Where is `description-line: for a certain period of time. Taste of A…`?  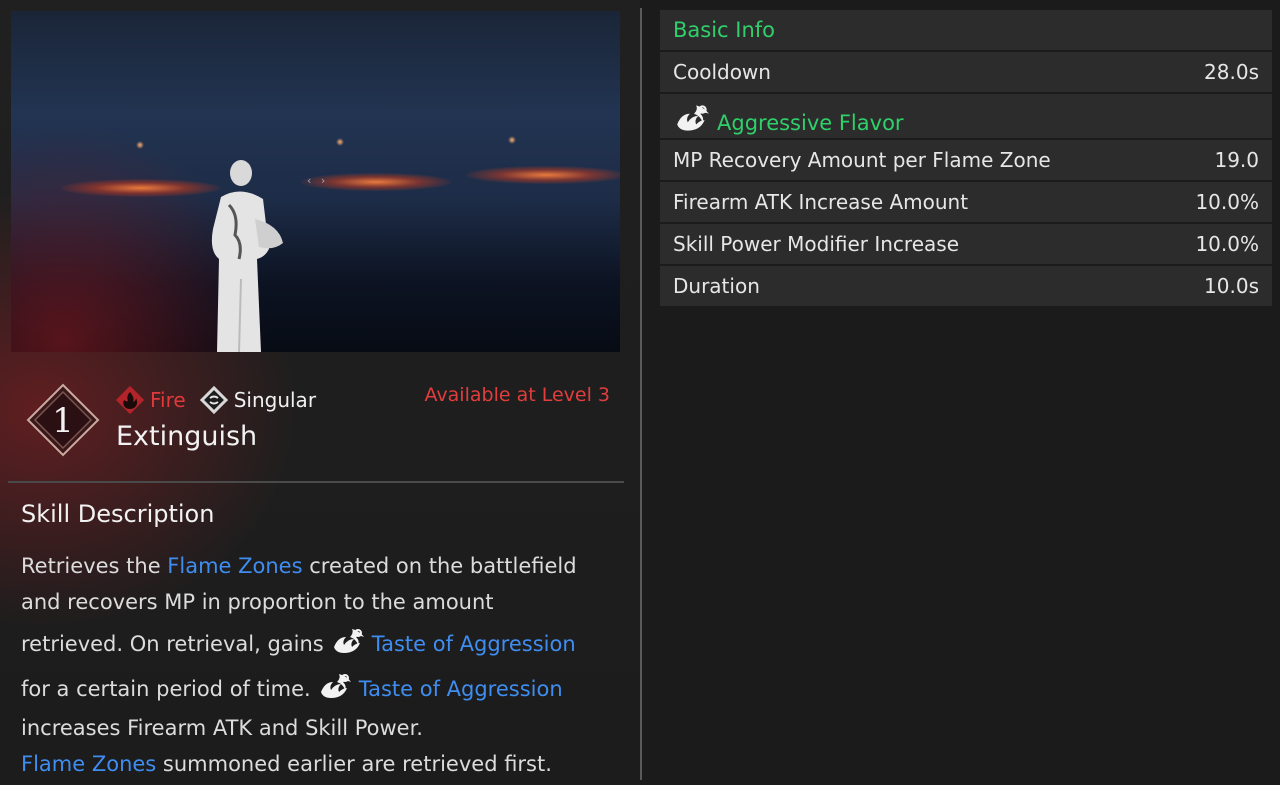 description-line: for a certain period of time. Taste of A… is located at coordinates (321, 687).